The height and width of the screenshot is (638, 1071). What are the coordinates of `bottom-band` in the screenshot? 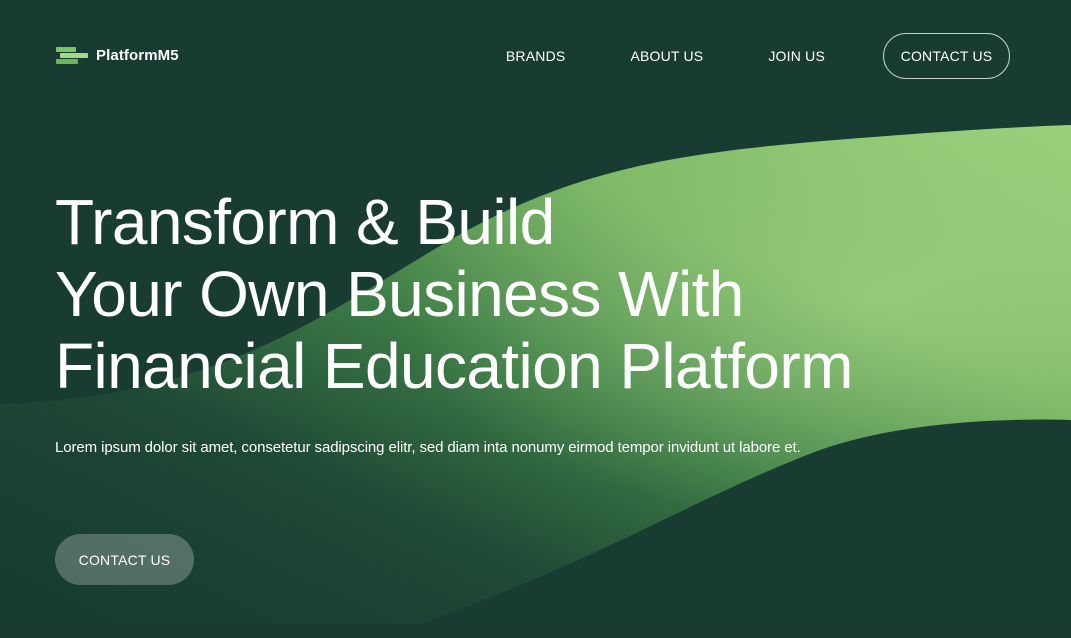 It's located at (535, 631).